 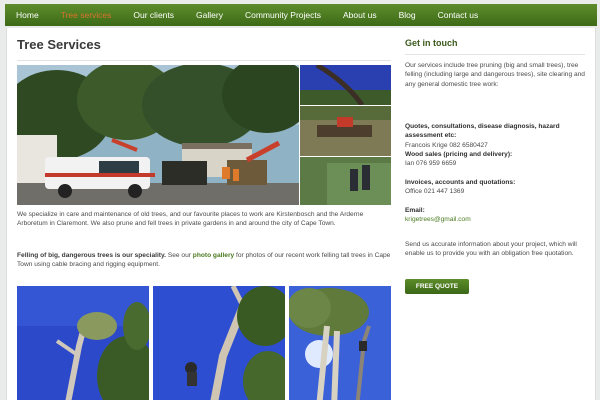 What do you see at coordinates (437, 286) in the screenshot?
I see `free-quote-button: FREE QUOTE` at bounding box center [437, 286].